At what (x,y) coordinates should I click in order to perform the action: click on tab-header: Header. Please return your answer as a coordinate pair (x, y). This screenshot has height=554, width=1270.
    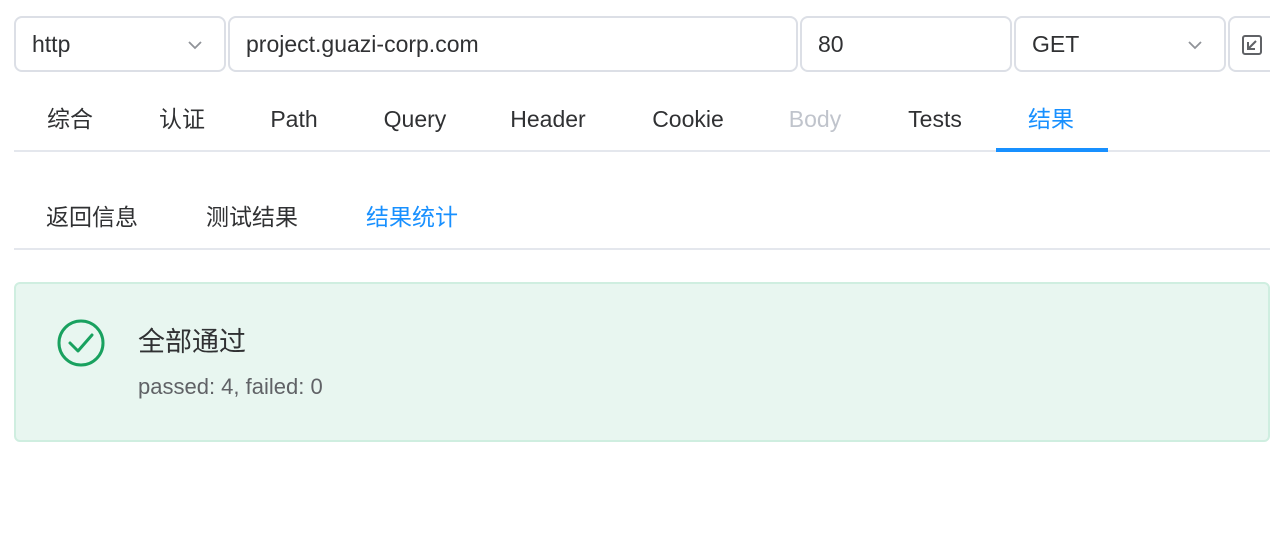
    Looking at the image, I should click on (548, 119).